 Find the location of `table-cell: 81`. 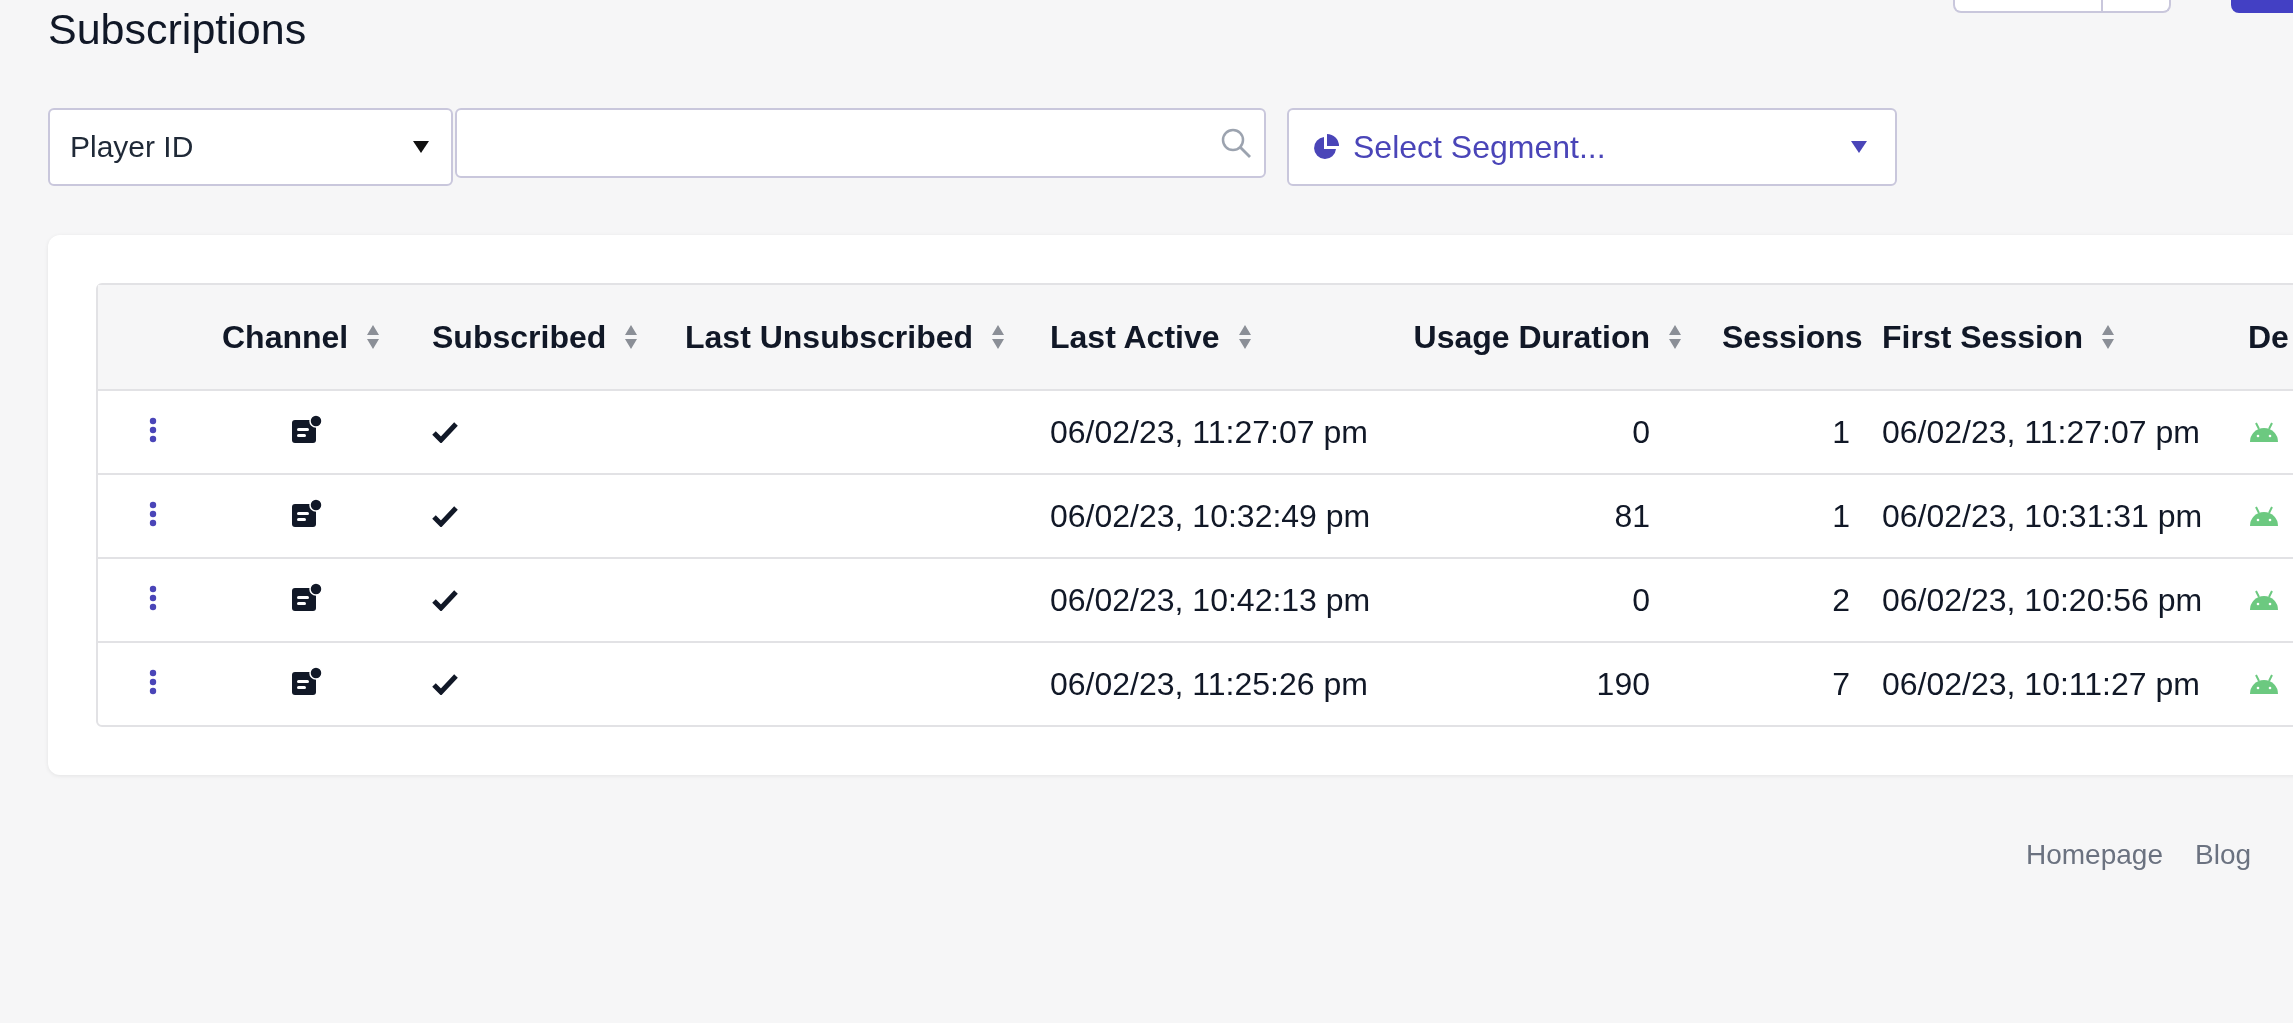

table-cell: 81 is located at coordinates (1632, 515).